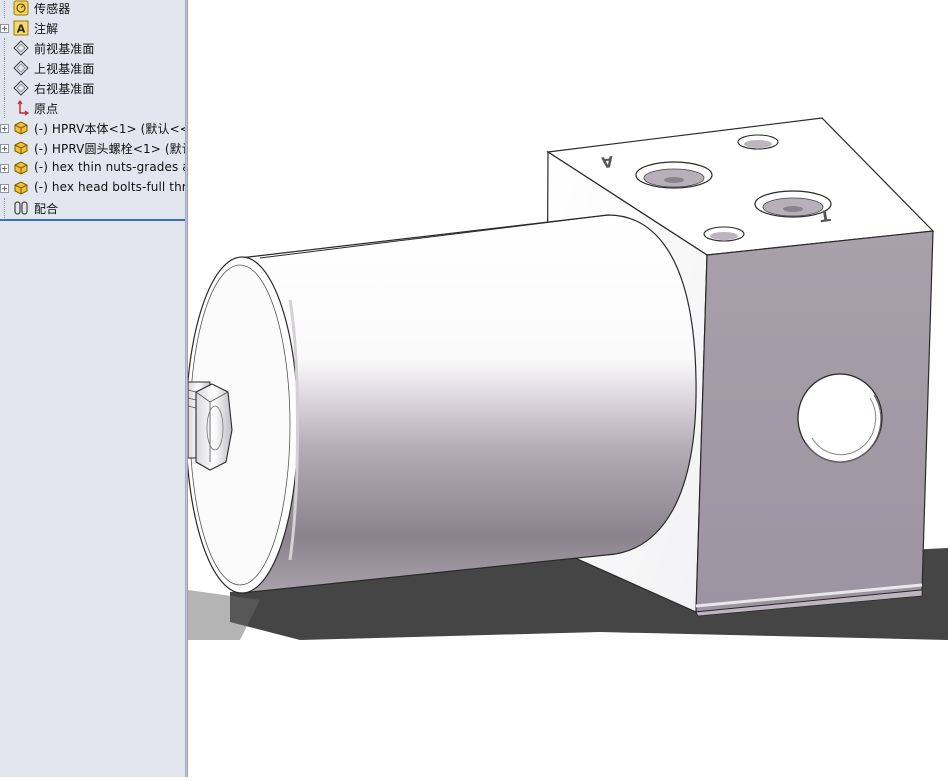 Image resolution: width=948 pixels, height=781 pixels. What do you see at coordinates (109, 149) in the screenshot?
I see `tree-item-label: (-) HPRV圆头螺栓<1> (默认` at bounding box center [109, 149].